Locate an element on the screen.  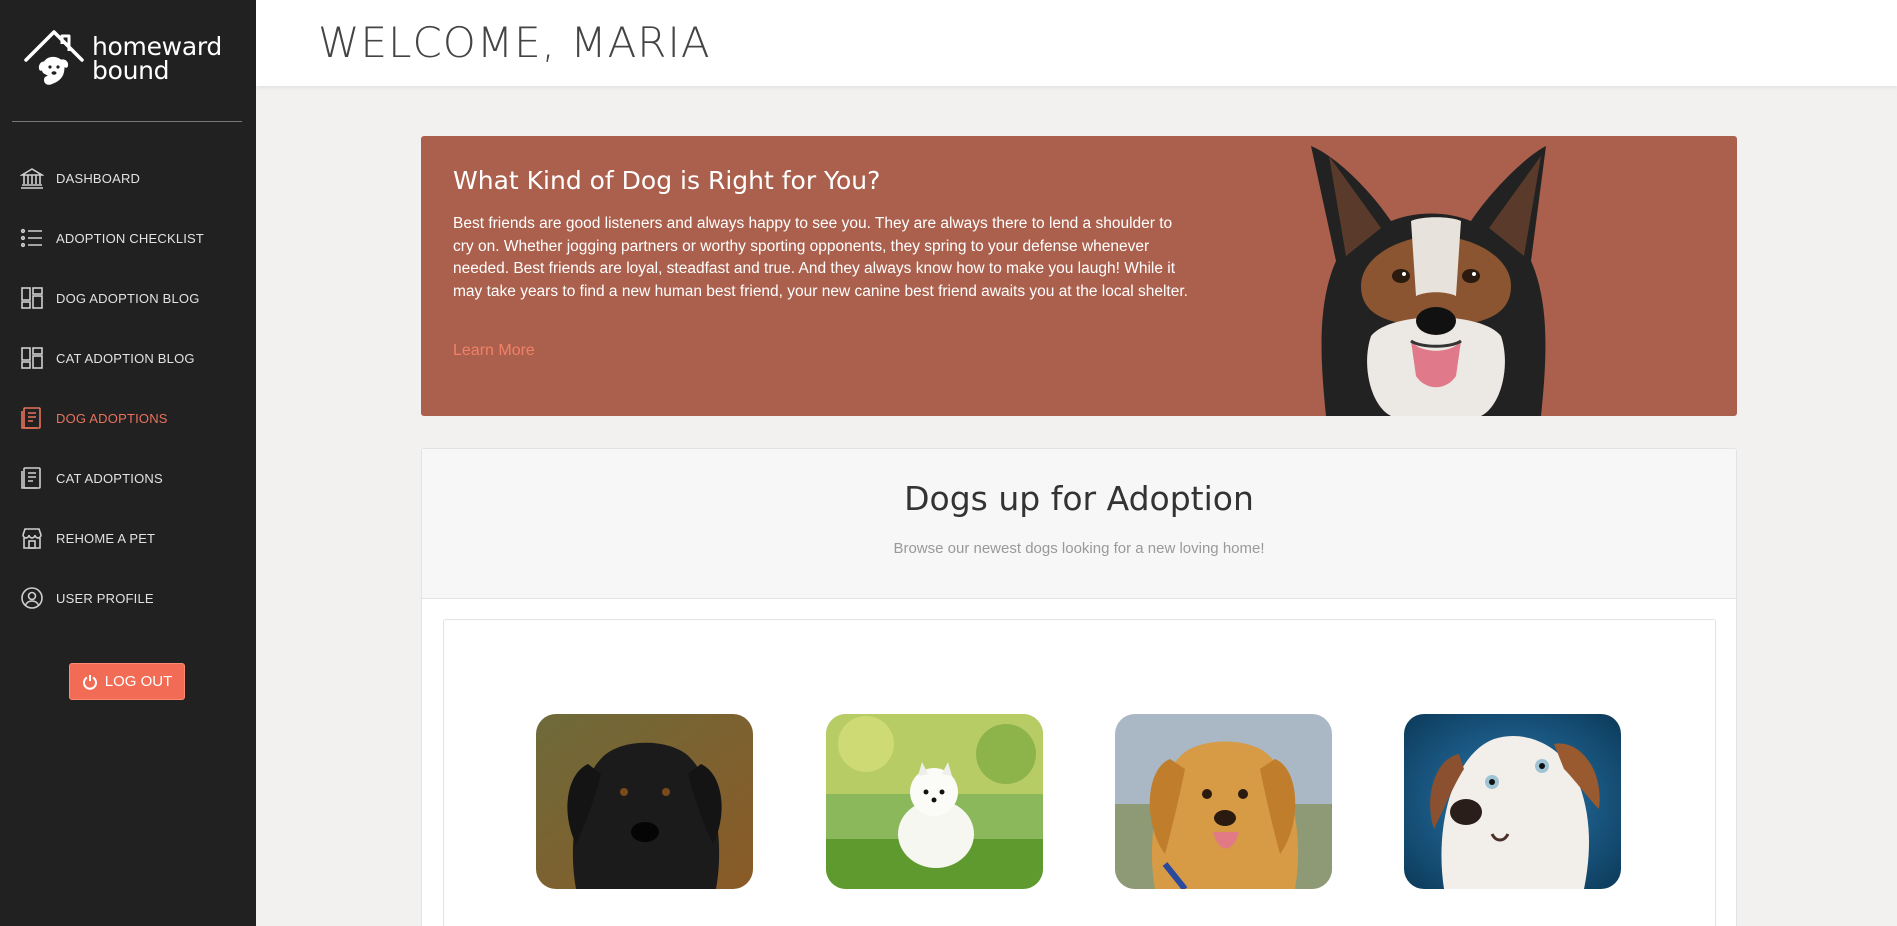
dog-photo-surprised-dog is located at coordinates (1512, 801).